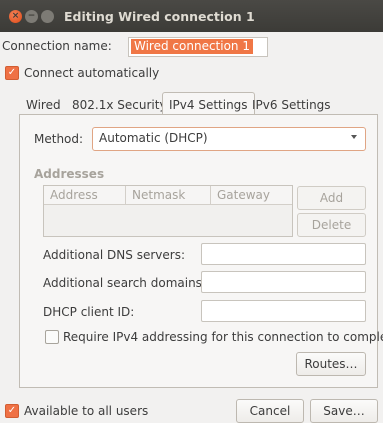 The height and width of the screenshot is (423, 383). What do you see at coordinates (15, 16) in the screenshot?
I see `close-window-icon: ×` at bounding box center [15, 16].